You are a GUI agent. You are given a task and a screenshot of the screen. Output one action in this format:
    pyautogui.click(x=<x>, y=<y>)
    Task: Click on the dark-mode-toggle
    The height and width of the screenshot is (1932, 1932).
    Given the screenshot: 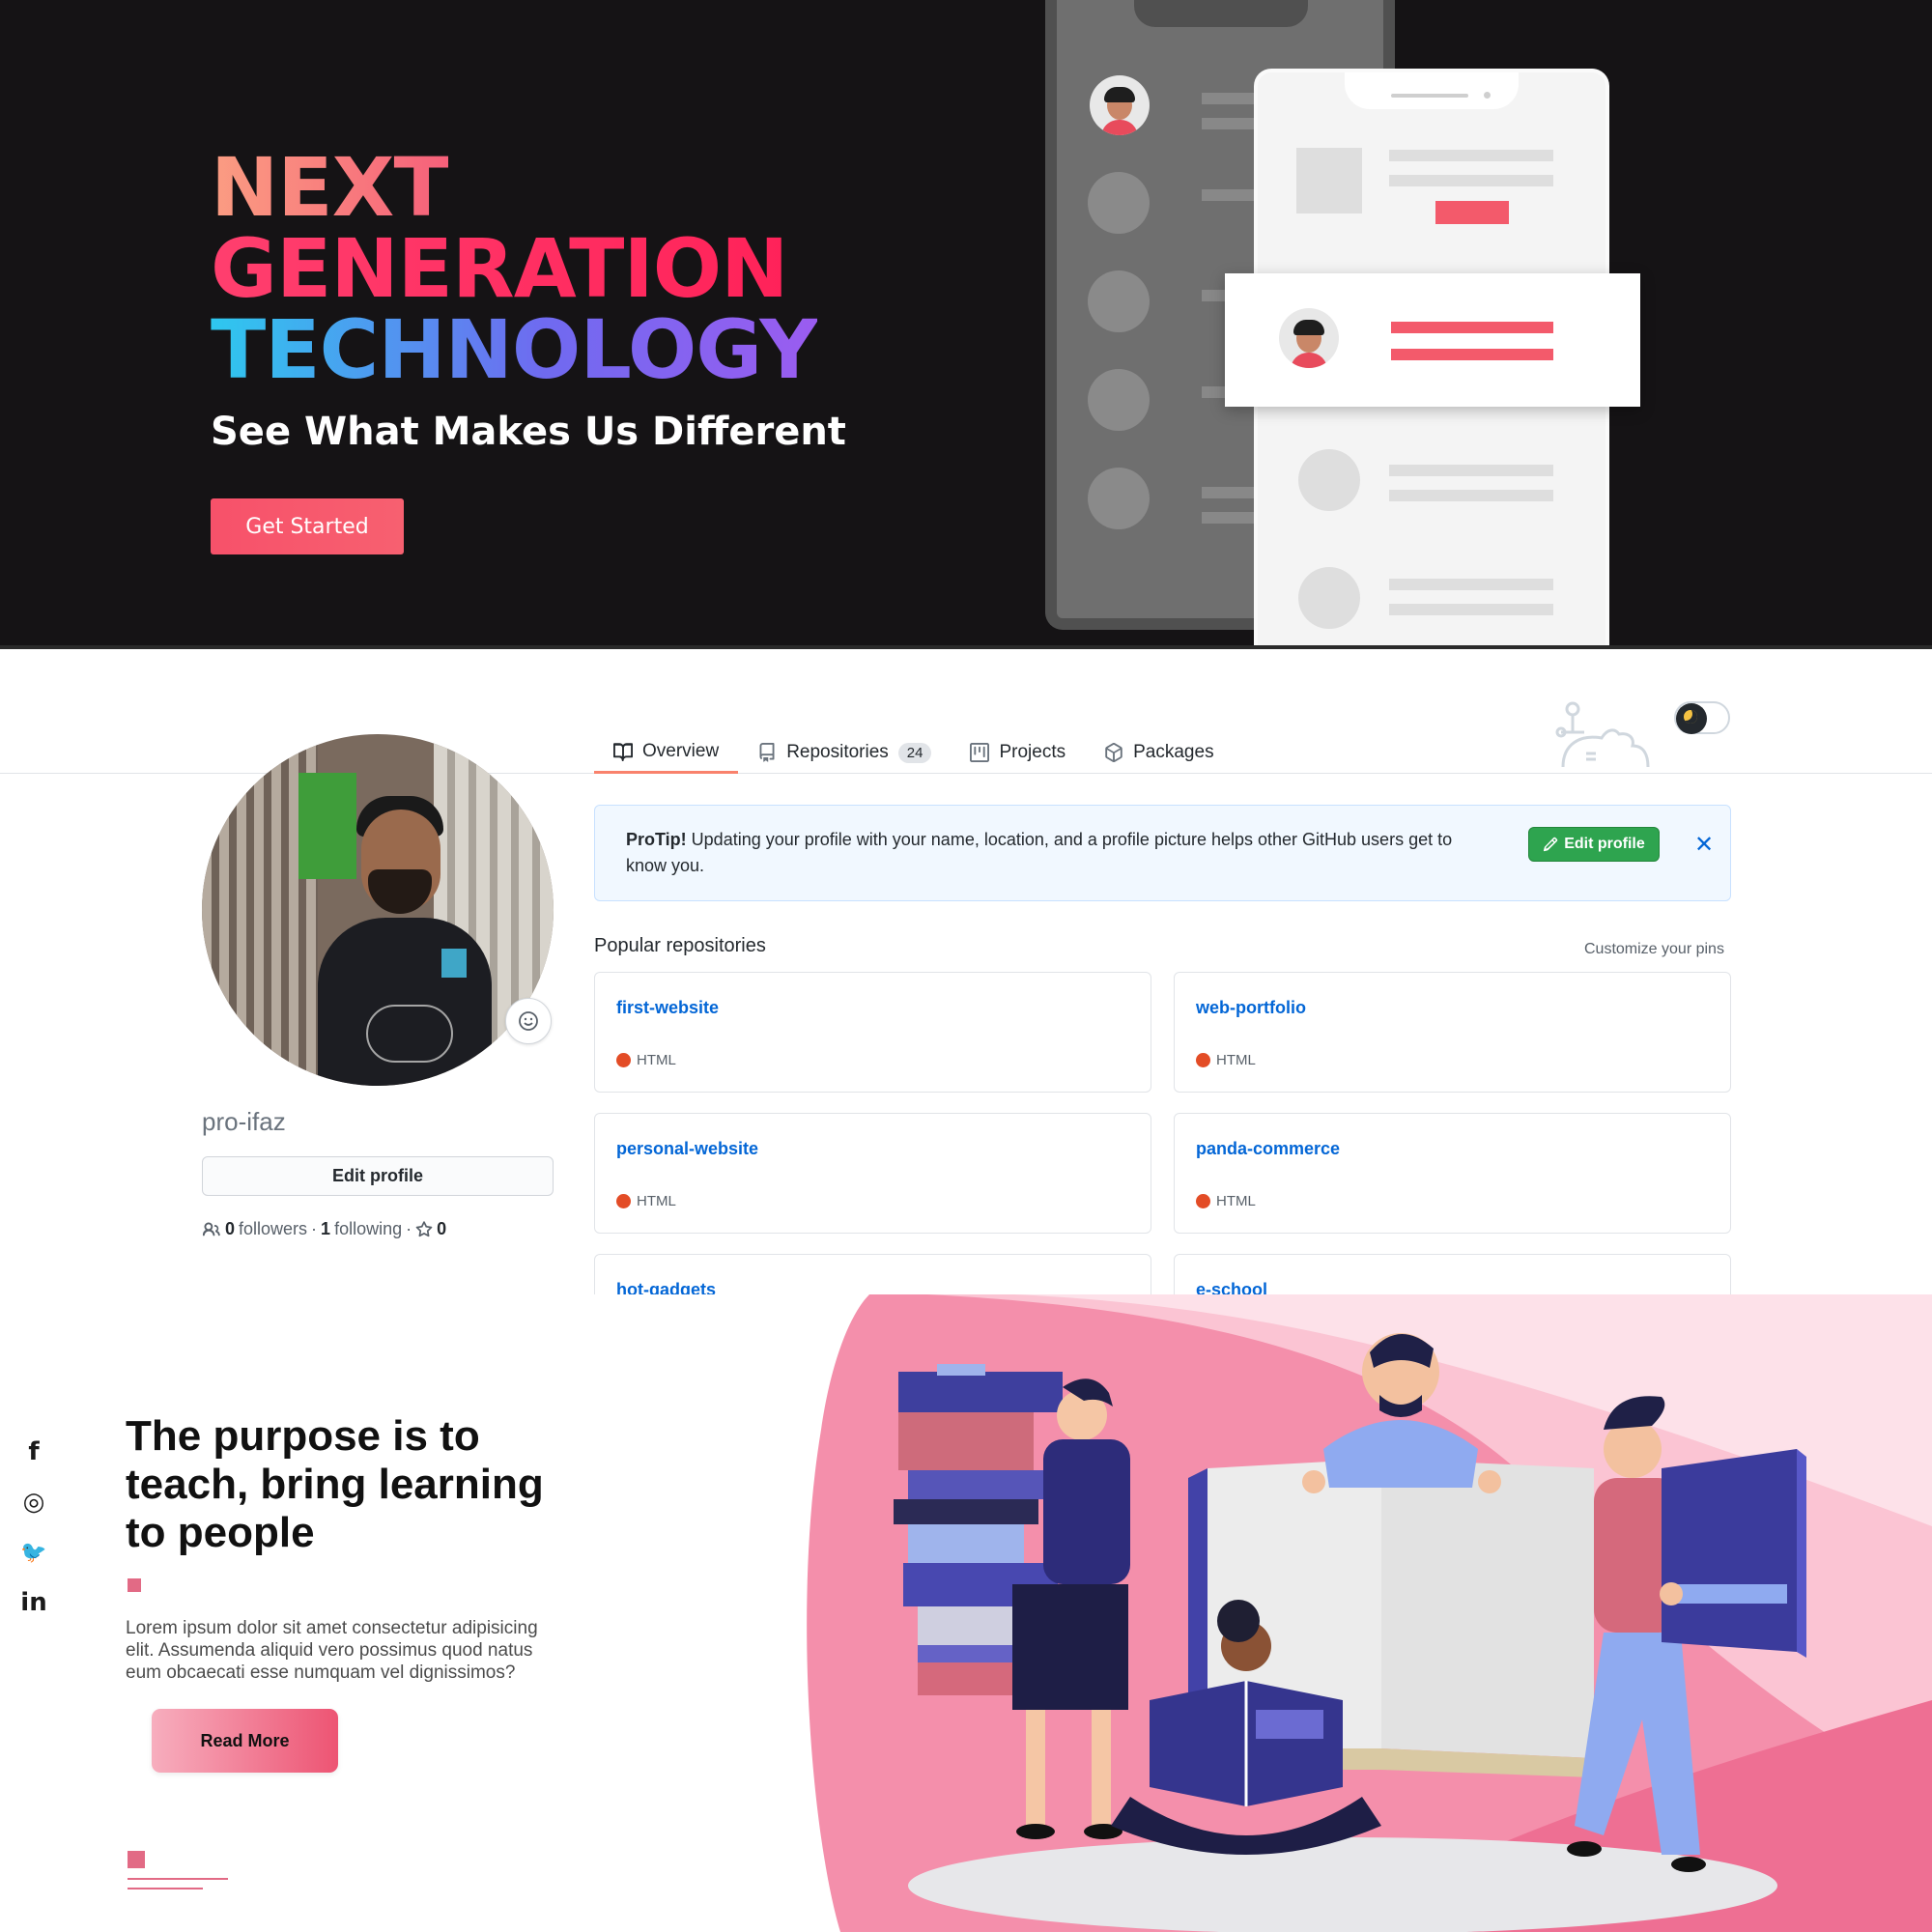 What is the action you would take?
    pyautogui.click(x=1702, y=717)
    